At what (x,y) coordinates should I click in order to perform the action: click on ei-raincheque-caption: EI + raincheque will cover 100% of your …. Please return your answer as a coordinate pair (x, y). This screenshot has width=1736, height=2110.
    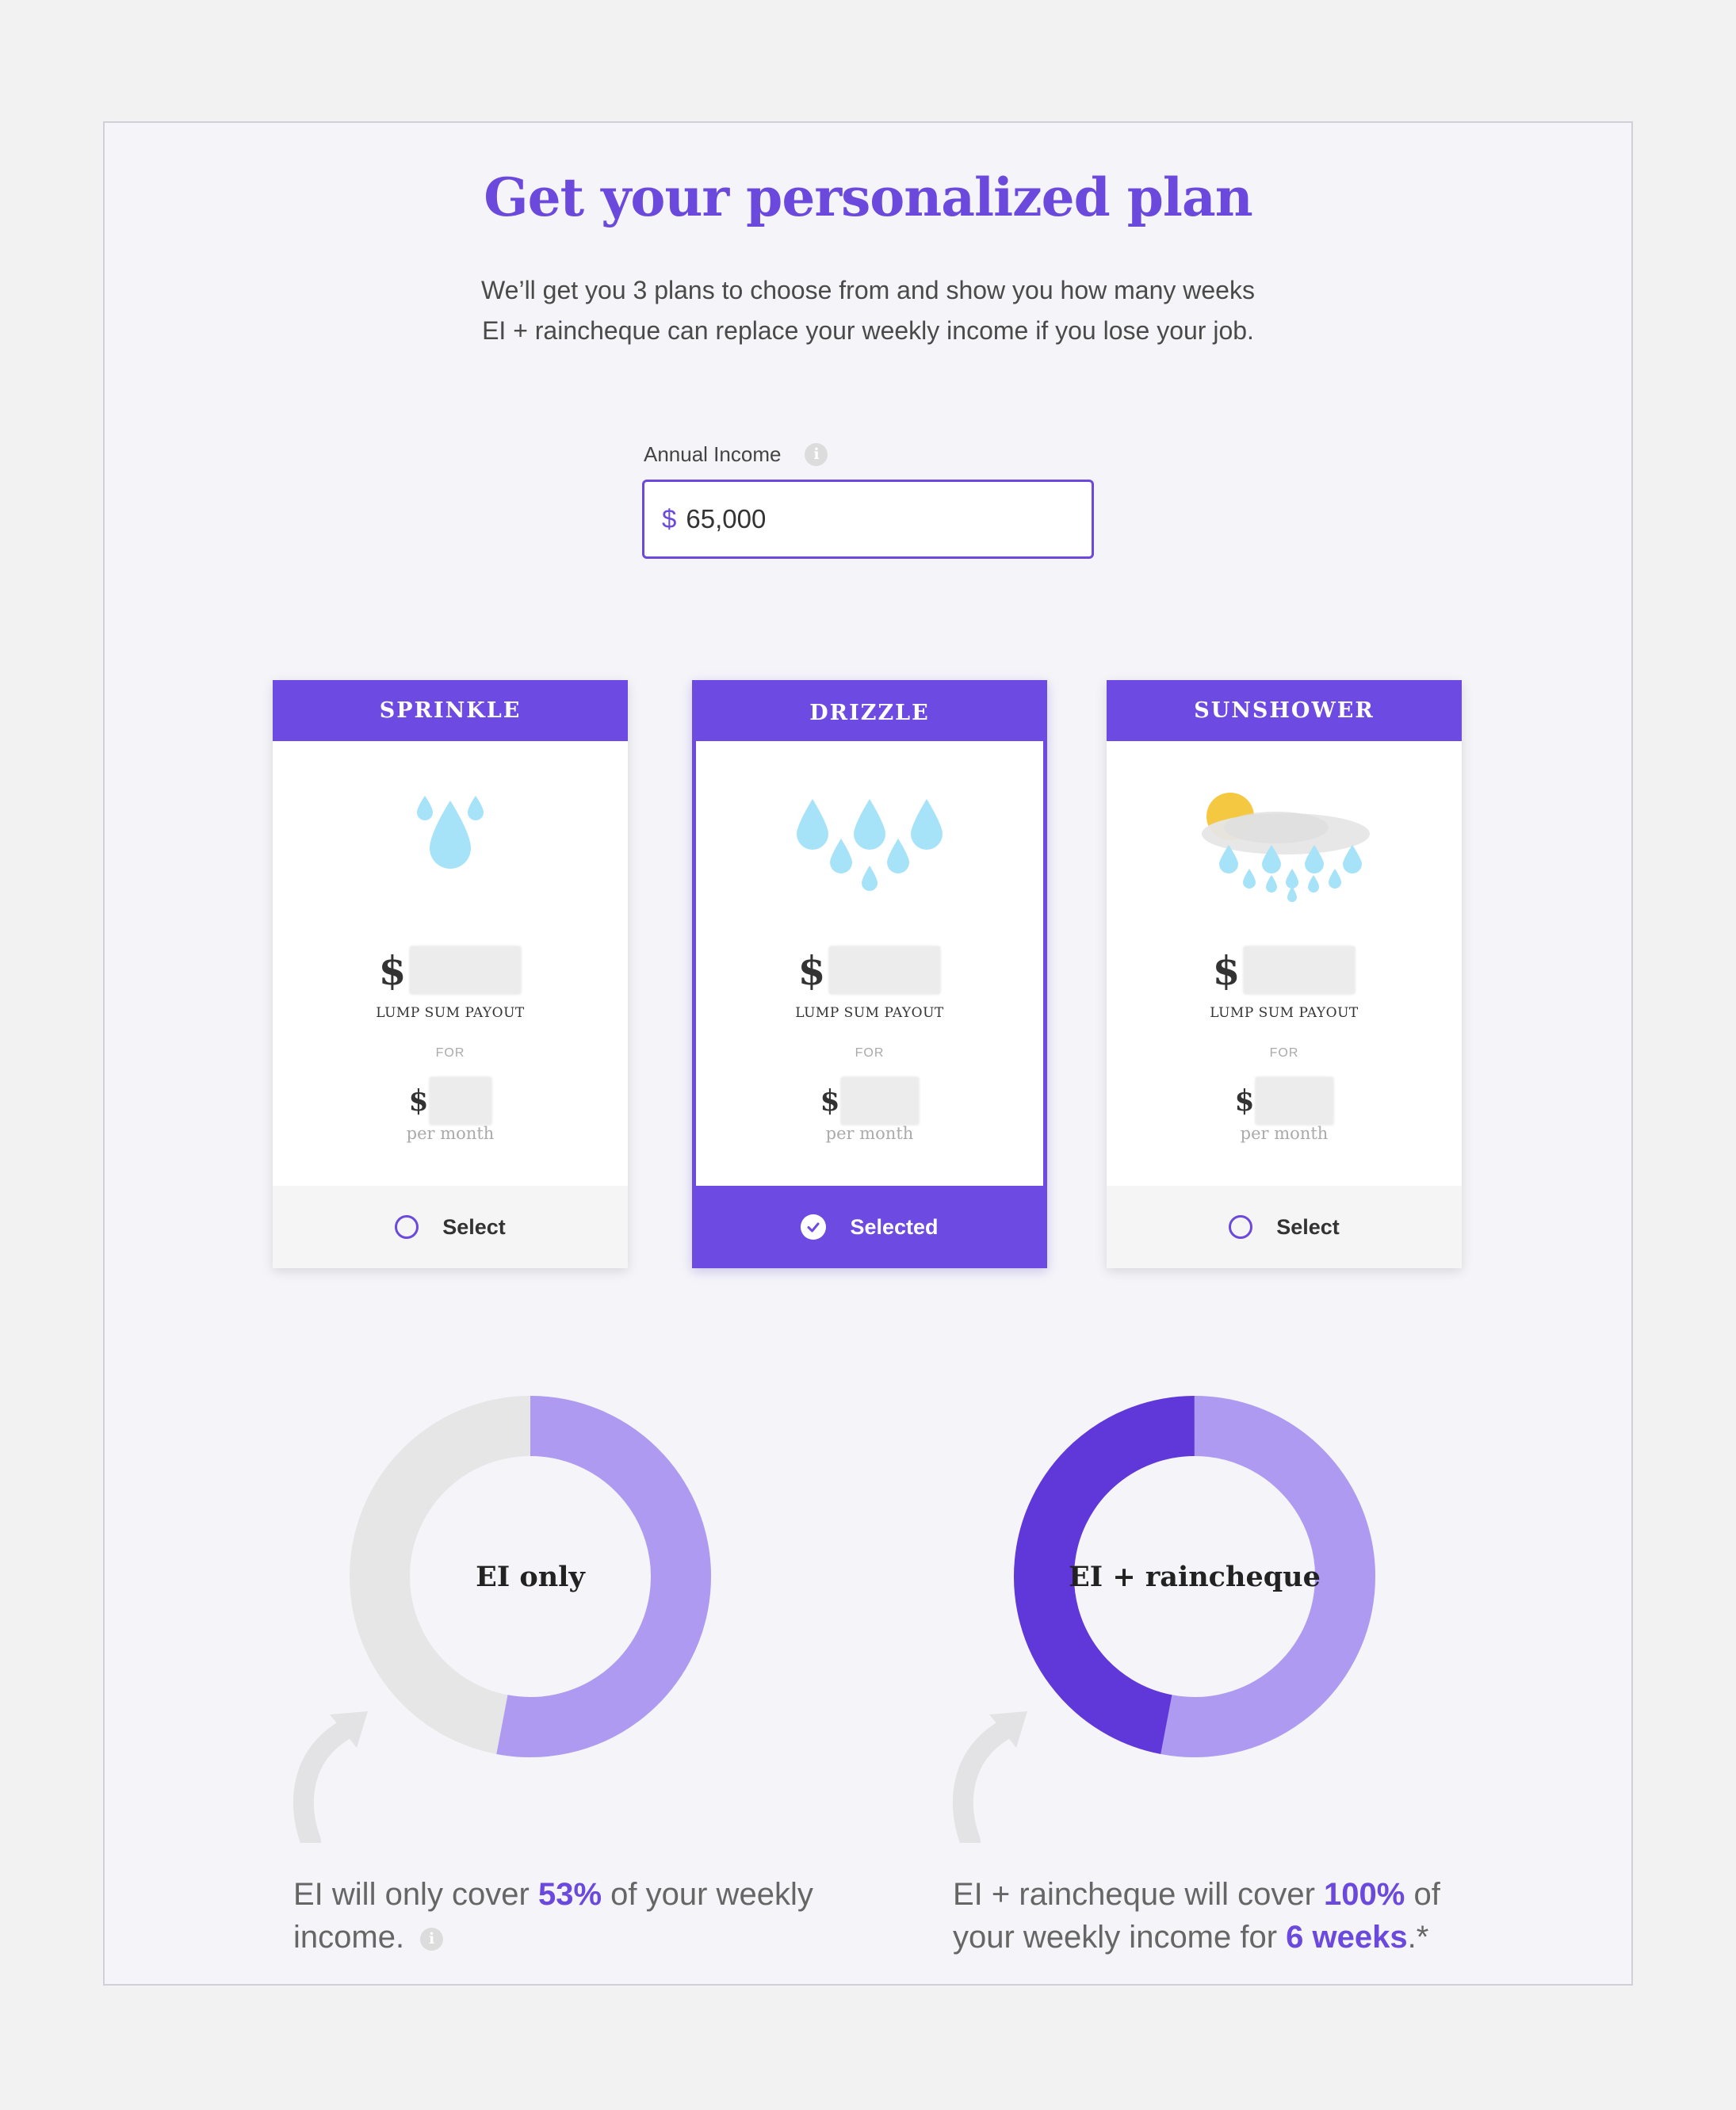
    Looking at the image, I should click on (1214, 1916).